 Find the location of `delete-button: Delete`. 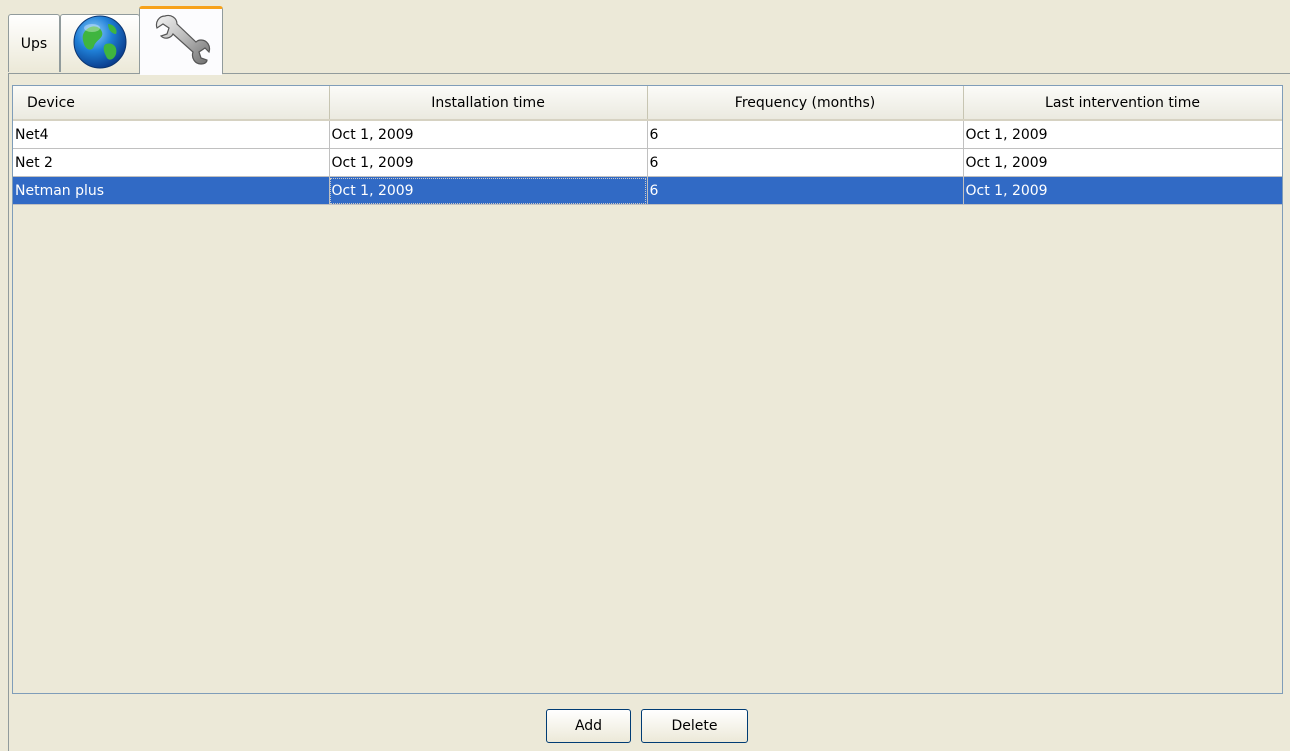

delete-button: Delete is located at coordinates (694, 726).